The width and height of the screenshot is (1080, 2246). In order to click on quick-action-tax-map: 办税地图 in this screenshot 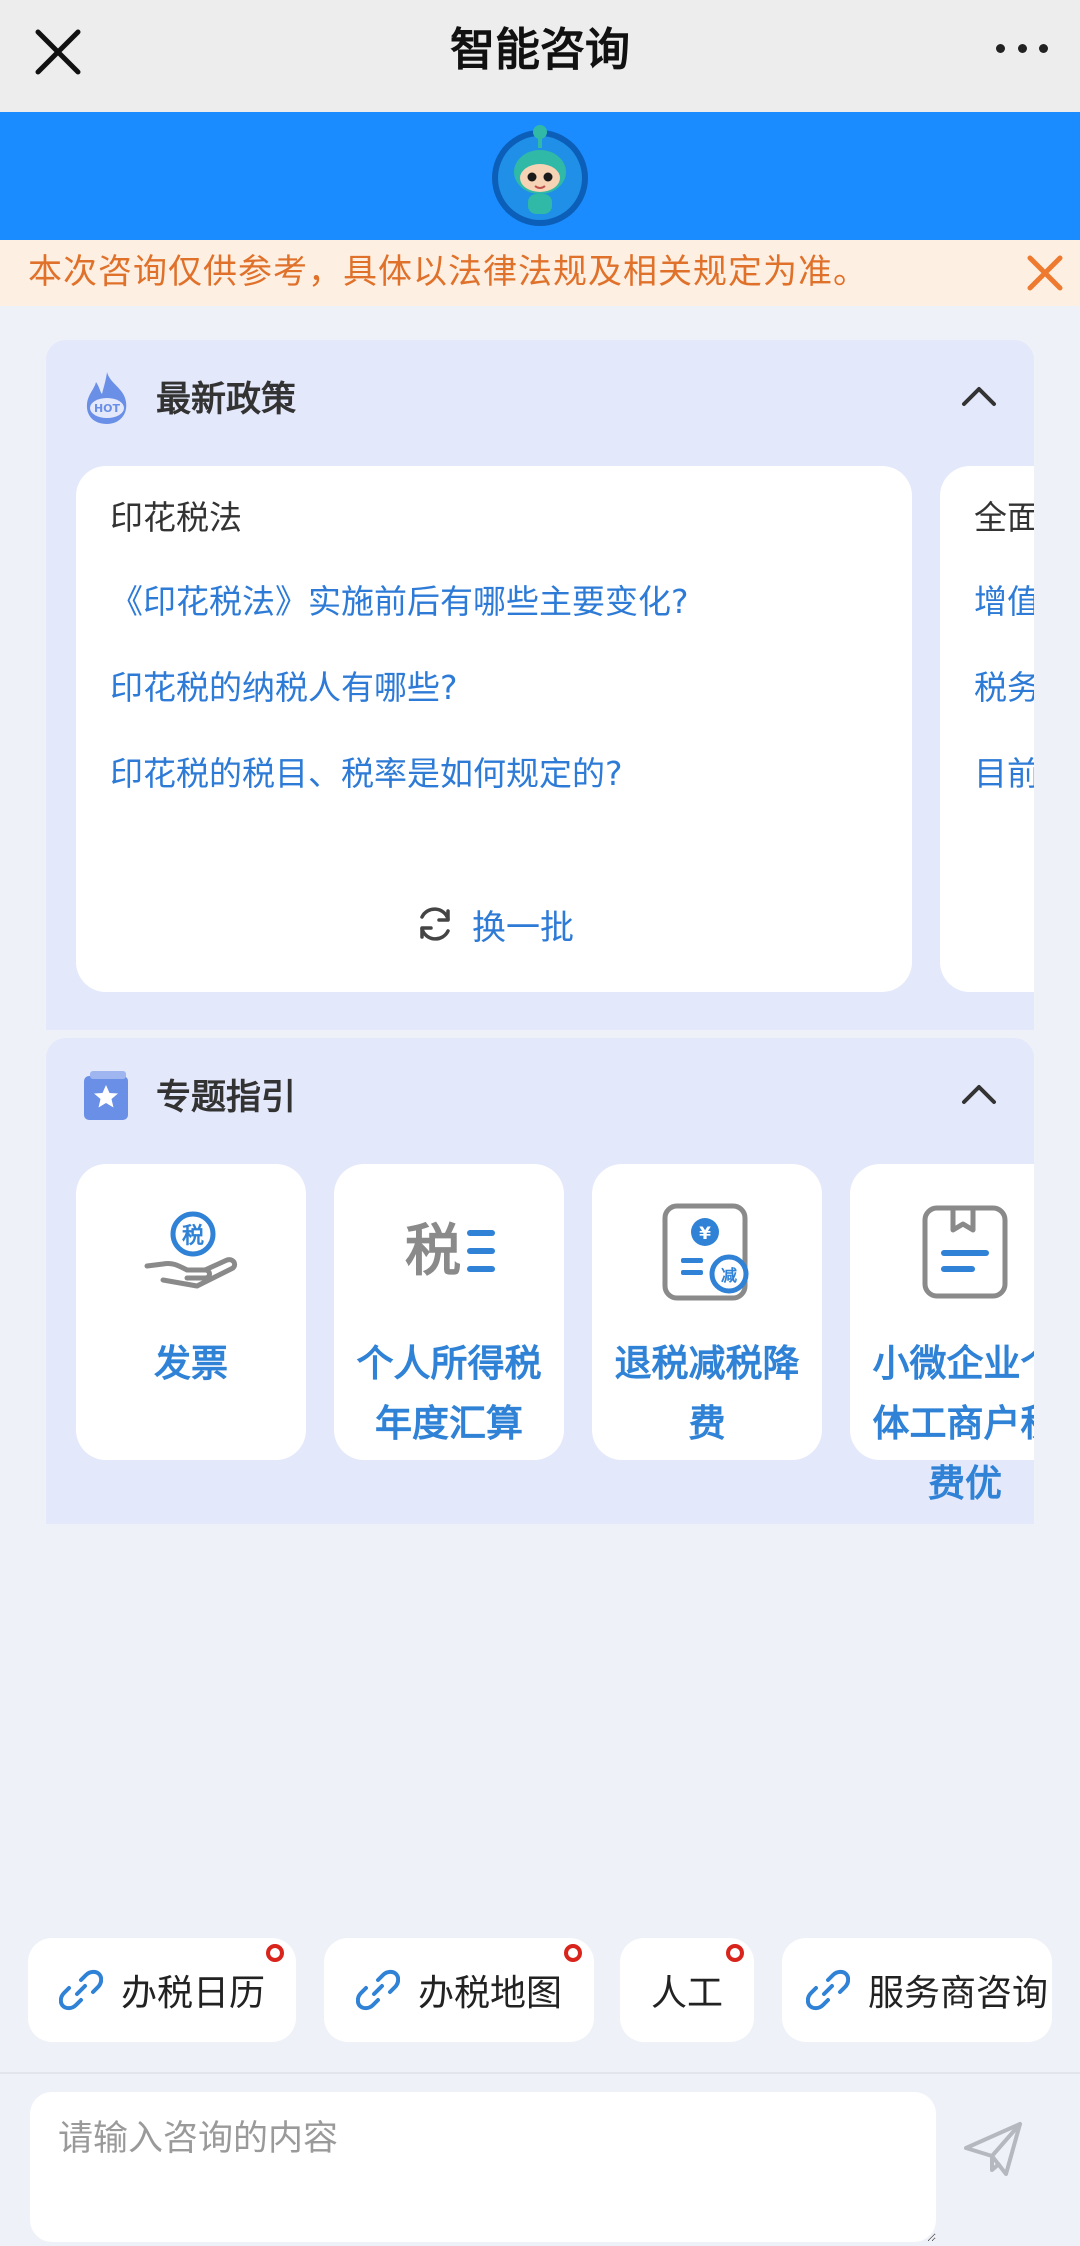, I will do `click(459, 1990)`.